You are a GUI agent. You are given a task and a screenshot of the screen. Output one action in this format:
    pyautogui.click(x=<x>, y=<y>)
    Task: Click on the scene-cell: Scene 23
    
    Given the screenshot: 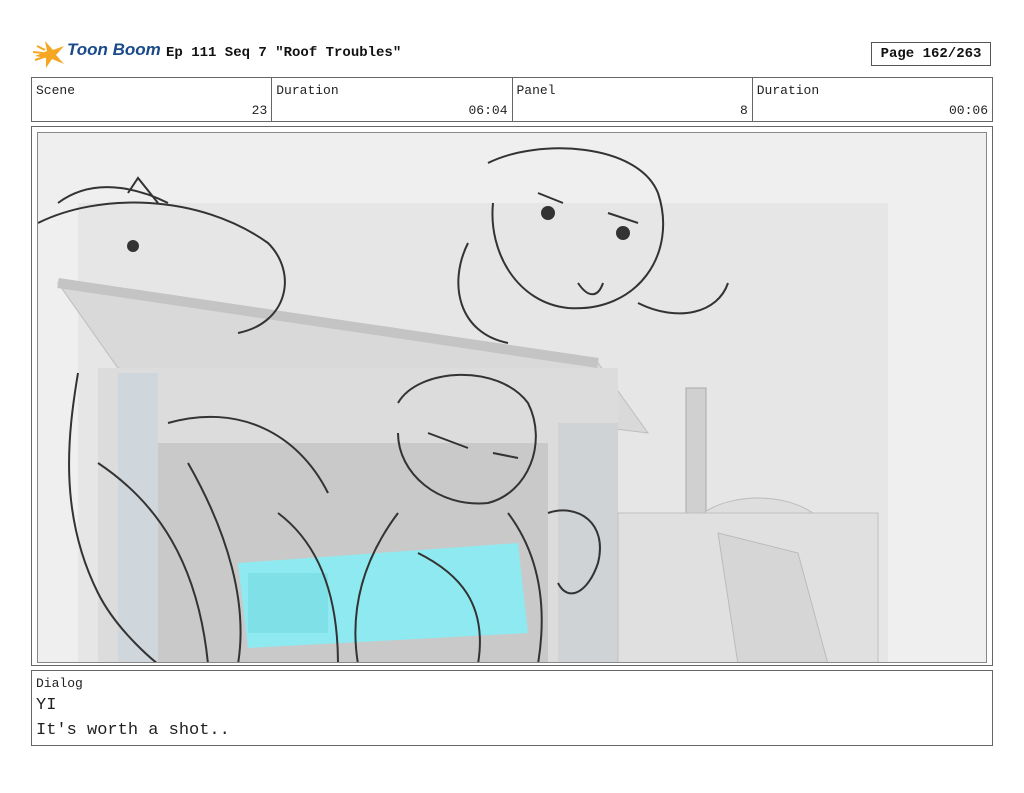 What is the action you would take?
    pyautogui.click(x=152, y=99)
    